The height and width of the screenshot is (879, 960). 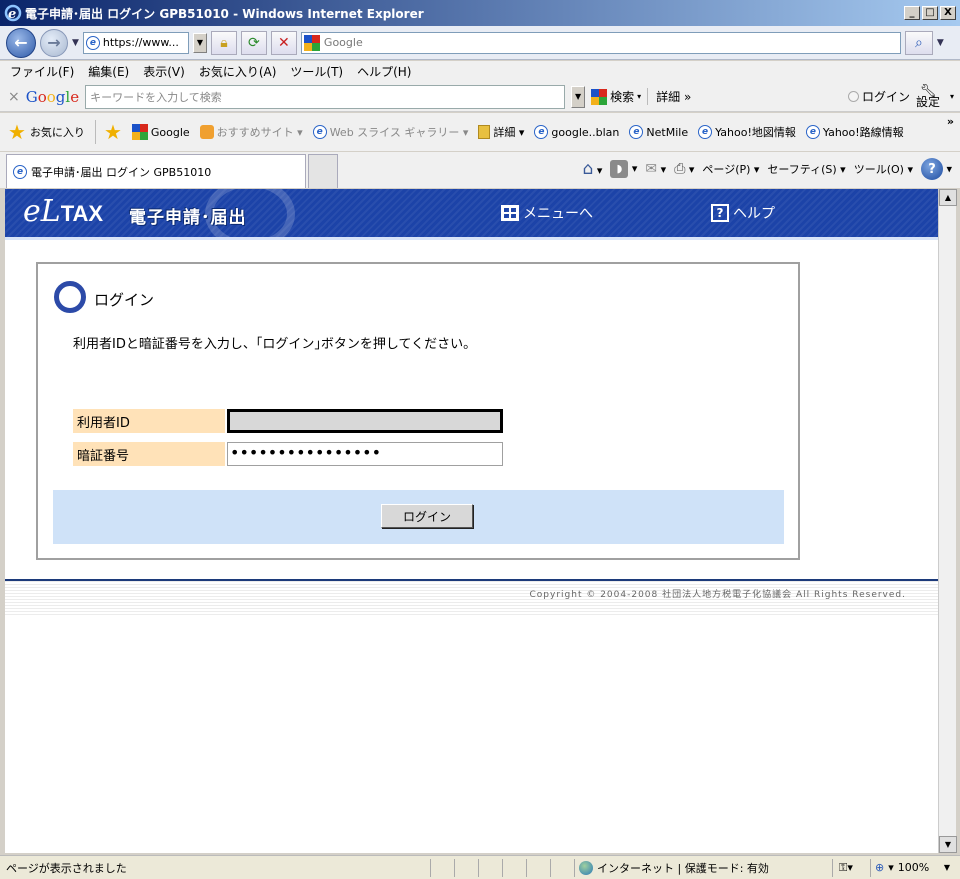 What do you see at coordinates (588, 169) in the screenshot?
I see `home-icon: ⌂` at bounding box center [588, 169].